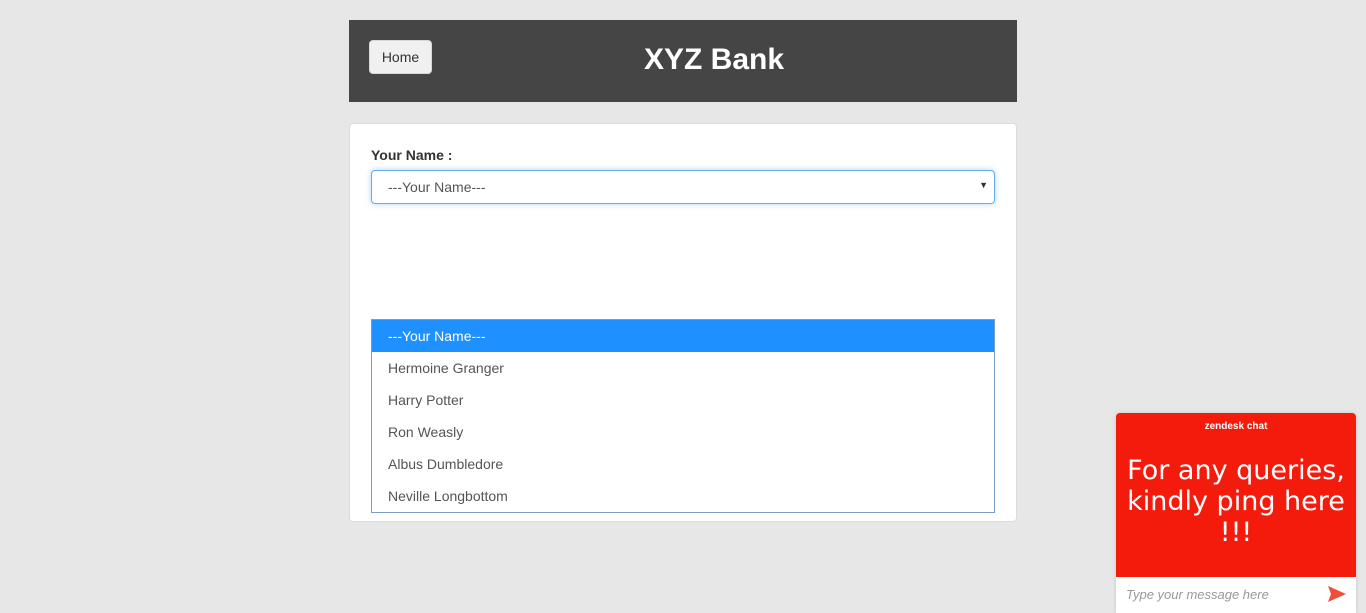 This screenshot has width=1366, height=613. What do you see at coordinates (683, 432) in the screenshot?
I see `dropdown-option: Ron Weasly` at bounding box center [683, 432].